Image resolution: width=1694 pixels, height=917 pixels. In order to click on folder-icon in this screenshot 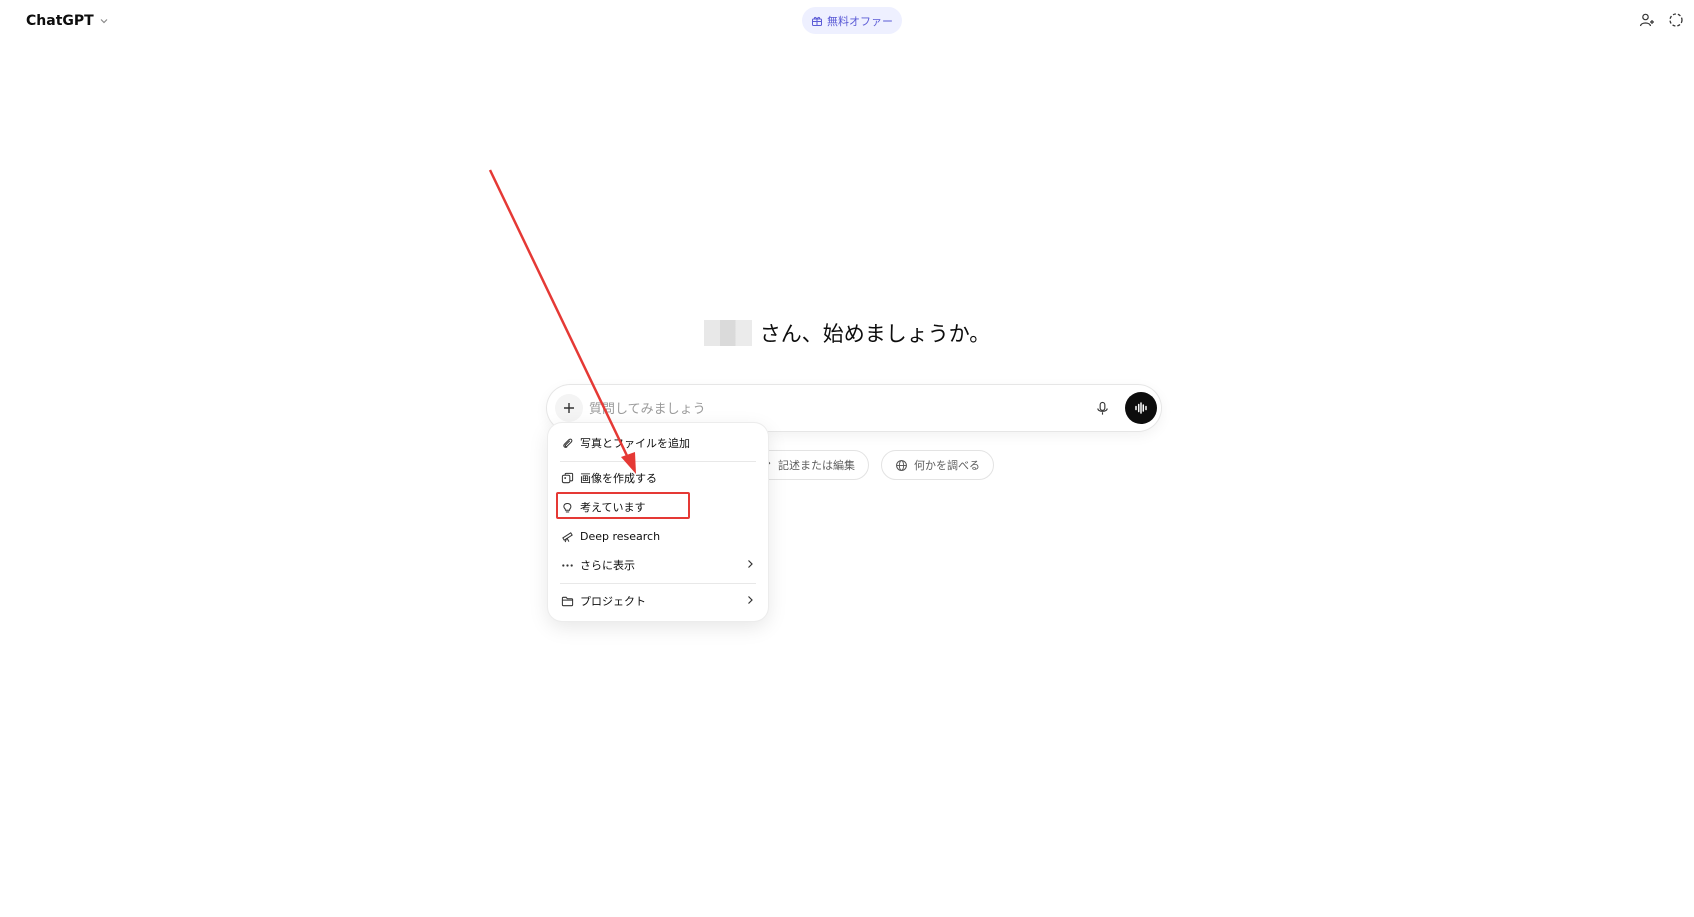, I will do `click(567, 601)`.